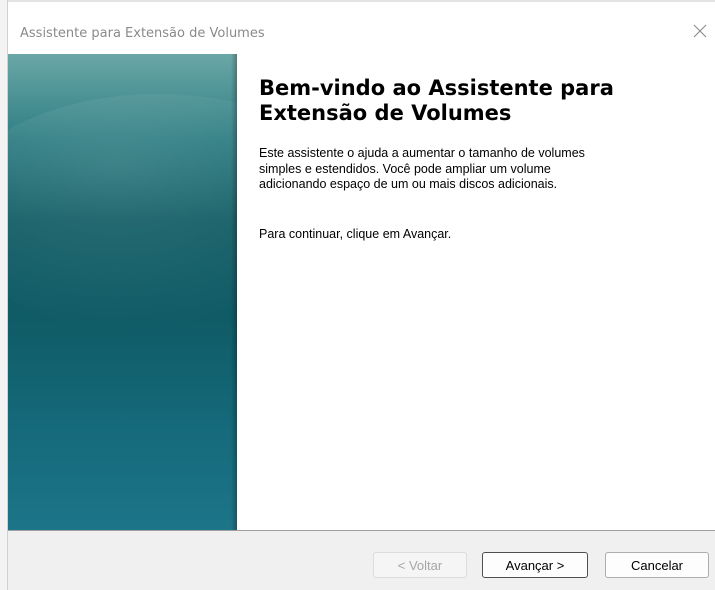 The image size is (715, 590). Describe the element at coordinates (355, 233) in the screenshot. I see `continue-hint: Para continuar, clique em Avançar.` at that location.